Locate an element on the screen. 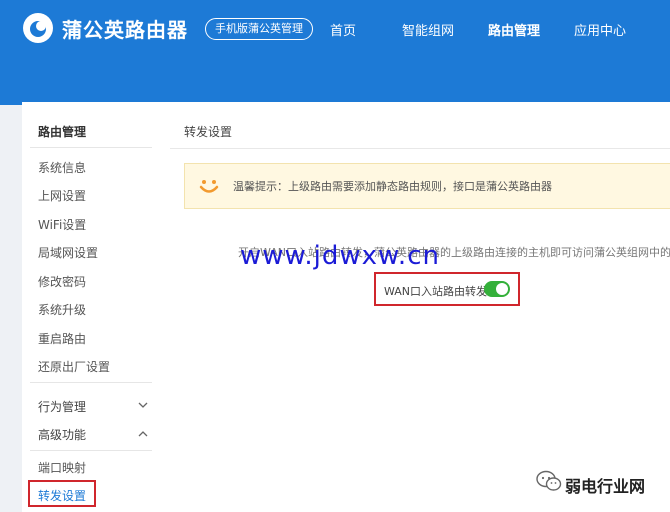 This screenshot has height=512, width=670. smiley-icon is located at coordinates (209, 186).